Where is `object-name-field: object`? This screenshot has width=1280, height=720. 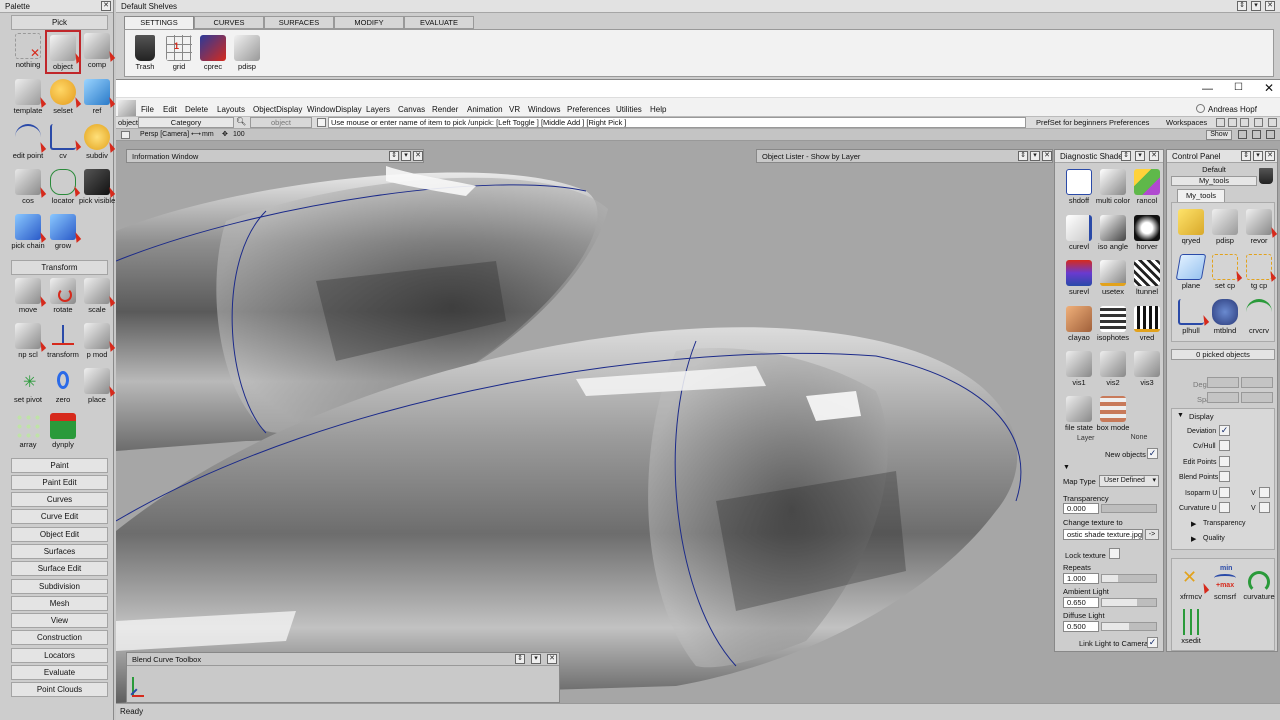 object-name-field: object is located at coordinates (281, 122).